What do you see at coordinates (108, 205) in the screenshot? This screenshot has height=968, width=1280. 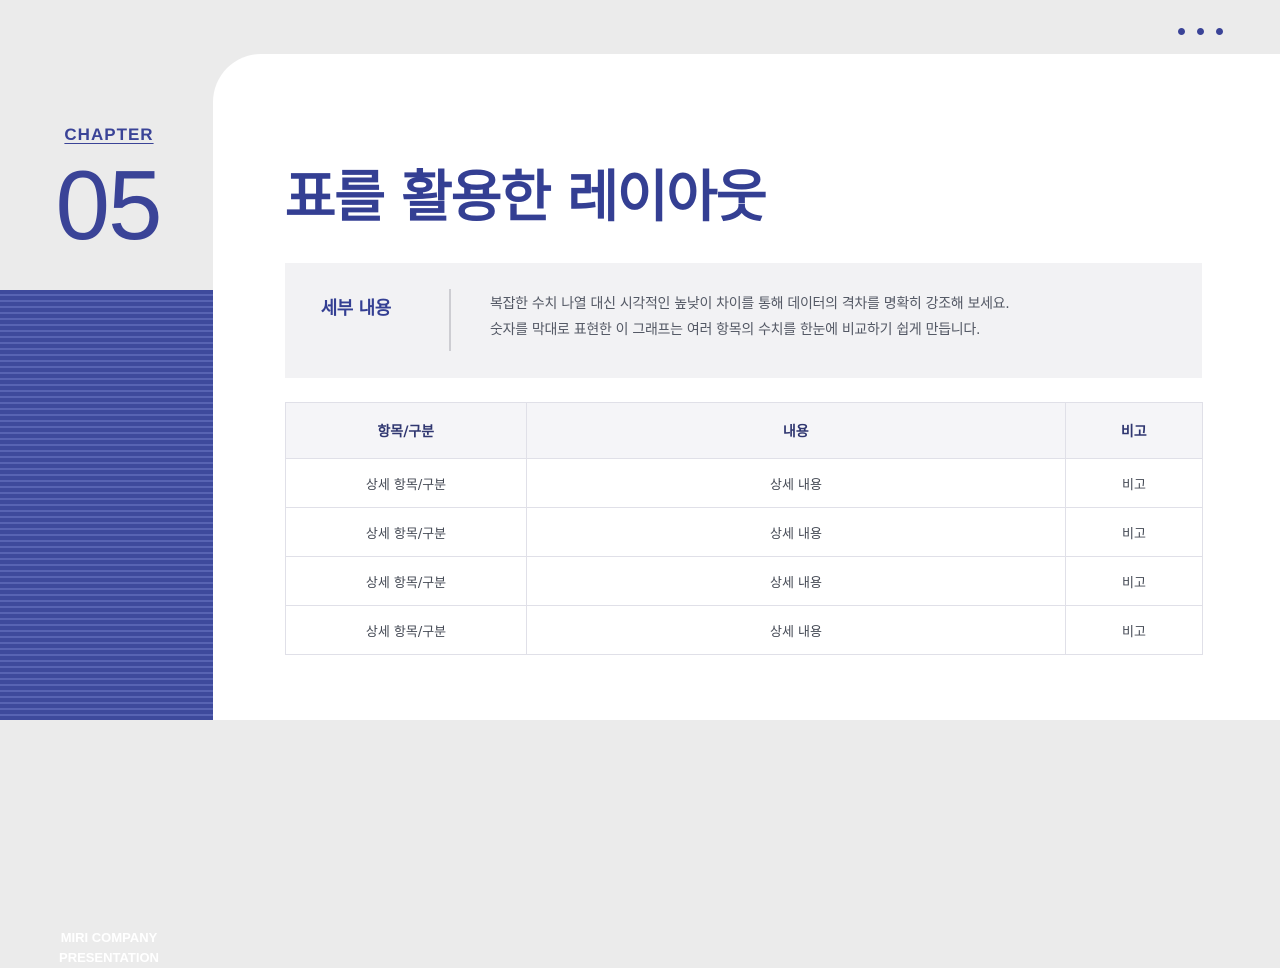 I see `chapter-number: 05` at bounding box center [108, 205].